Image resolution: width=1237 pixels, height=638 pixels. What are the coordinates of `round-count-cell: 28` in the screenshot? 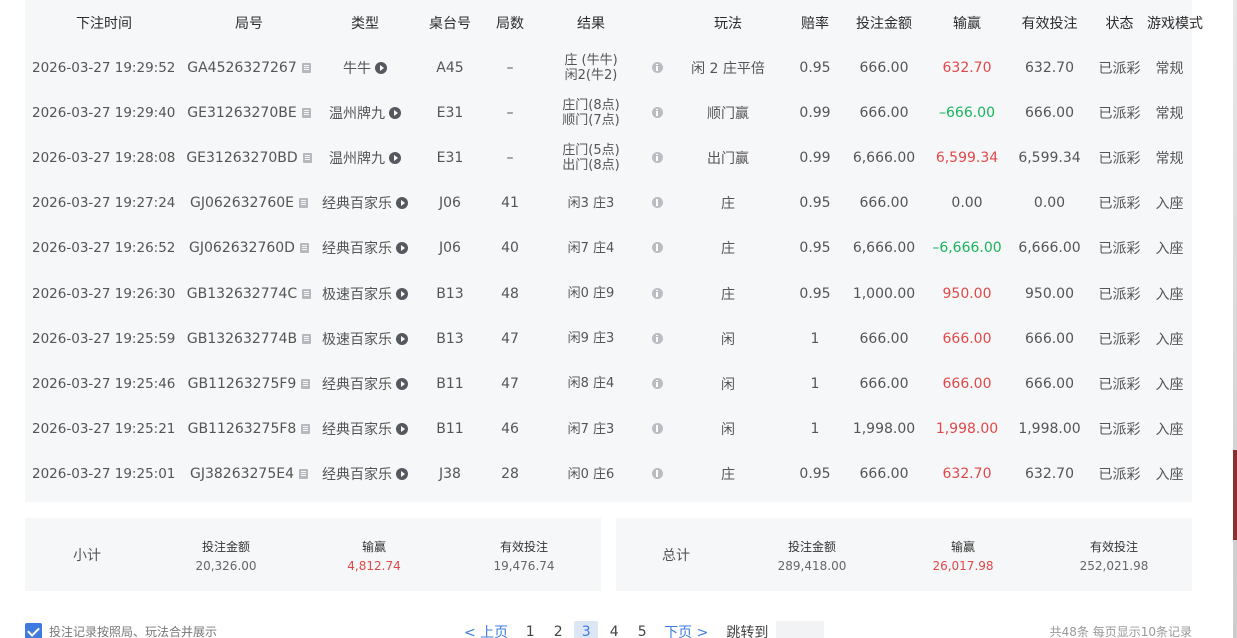 It's located at (510, 474).